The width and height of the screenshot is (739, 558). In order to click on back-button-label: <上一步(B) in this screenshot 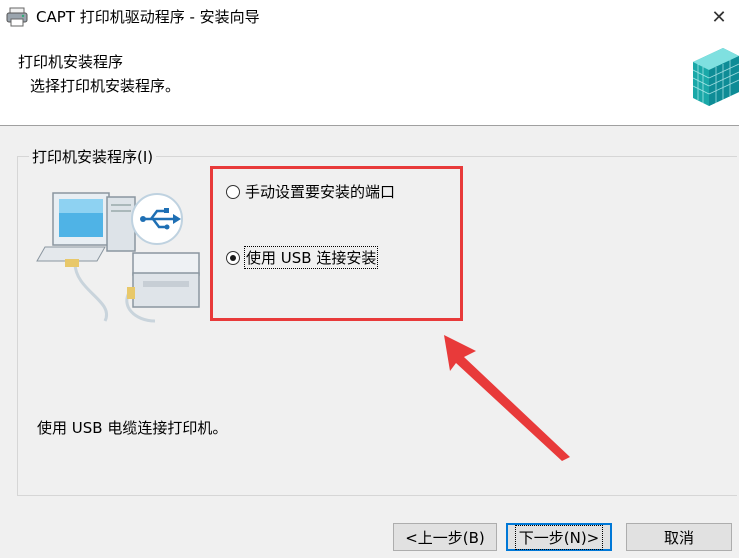, I will do `click(445, 537)`.